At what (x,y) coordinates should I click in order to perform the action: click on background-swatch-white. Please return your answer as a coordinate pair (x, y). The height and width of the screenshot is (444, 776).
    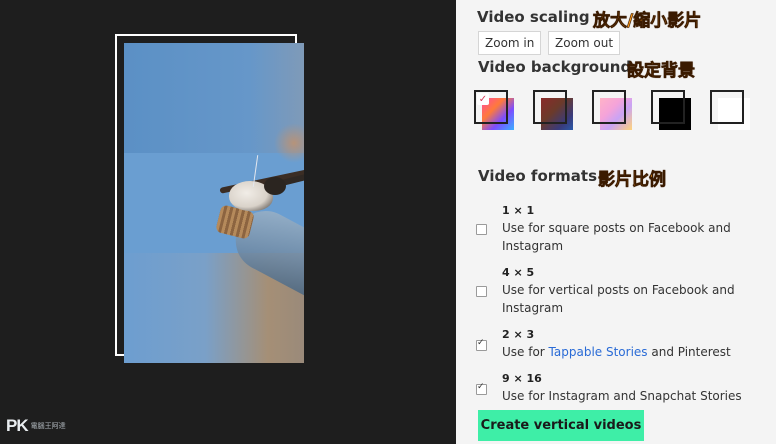
    Looking at the image, I should click on (730, 110).